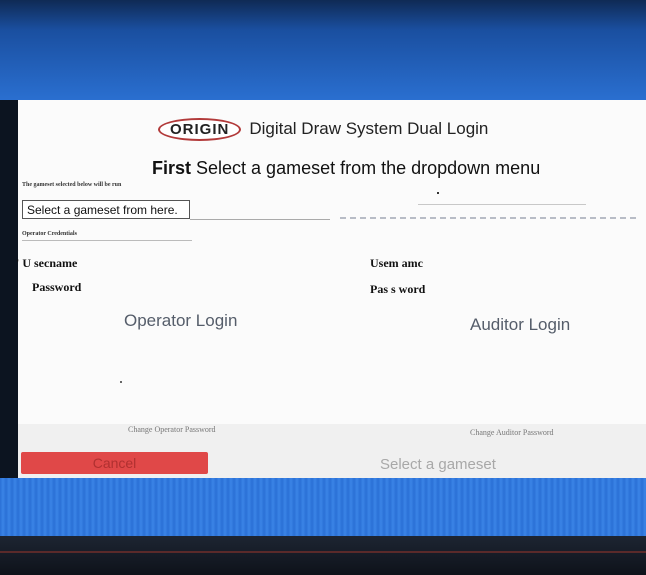 The image size is (646, 575). What do you see at coordinates (398, 289) in the screenshot?
I see `auditor-password-label: Pas s word` at bounding box center [398, 289].